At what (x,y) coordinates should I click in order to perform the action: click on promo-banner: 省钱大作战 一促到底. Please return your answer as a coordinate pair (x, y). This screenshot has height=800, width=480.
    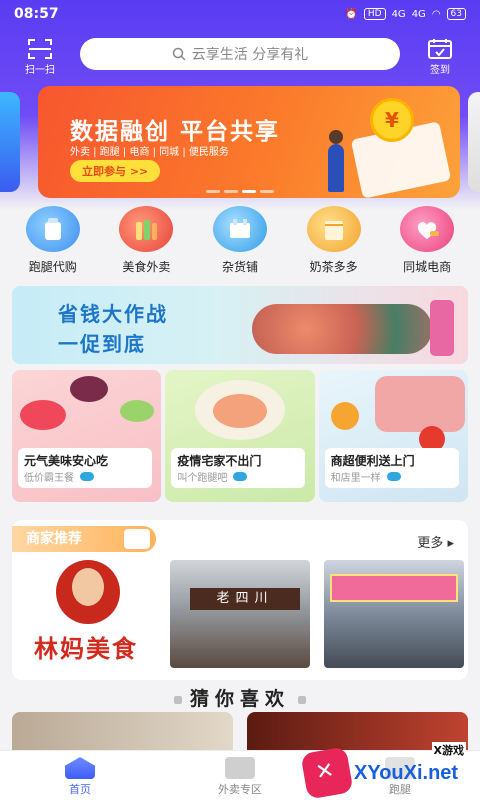
    Looking at the image, I should click on (240, 325).